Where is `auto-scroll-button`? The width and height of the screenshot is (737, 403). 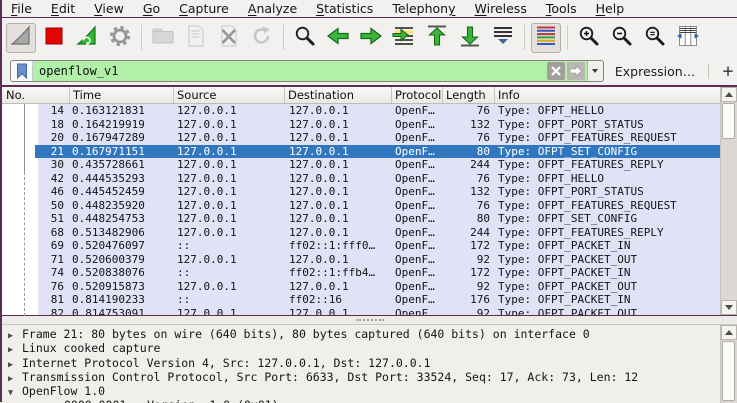
auto-scroll-button is located at coordinates (503, 38).